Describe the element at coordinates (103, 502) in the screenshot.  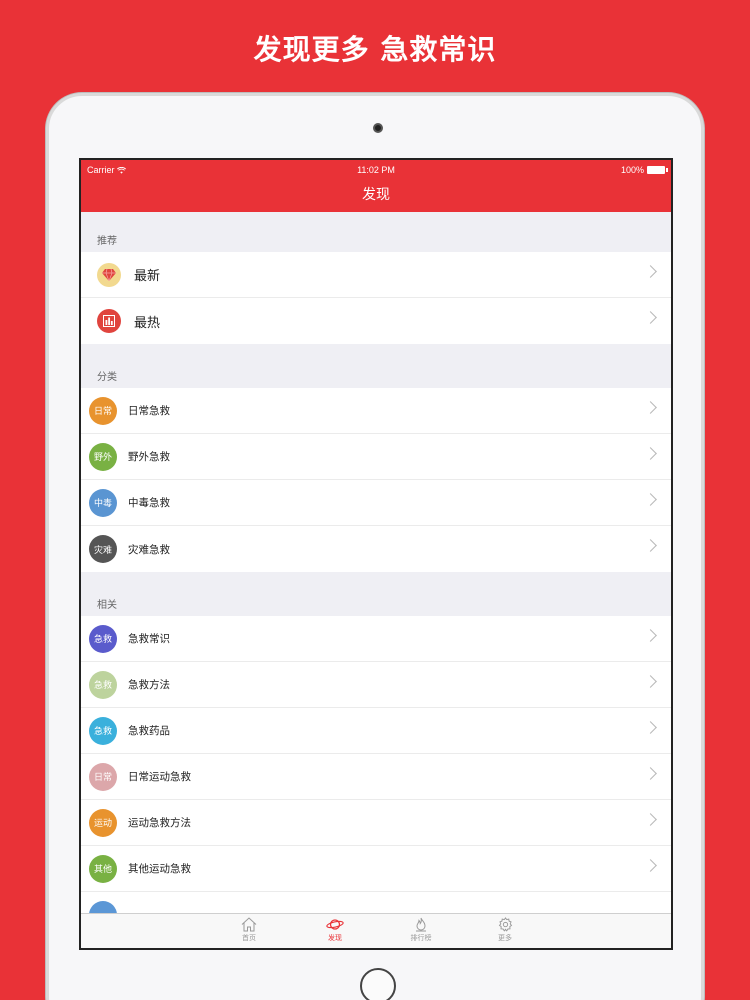
I see `category-badge: 中毒` at that location.